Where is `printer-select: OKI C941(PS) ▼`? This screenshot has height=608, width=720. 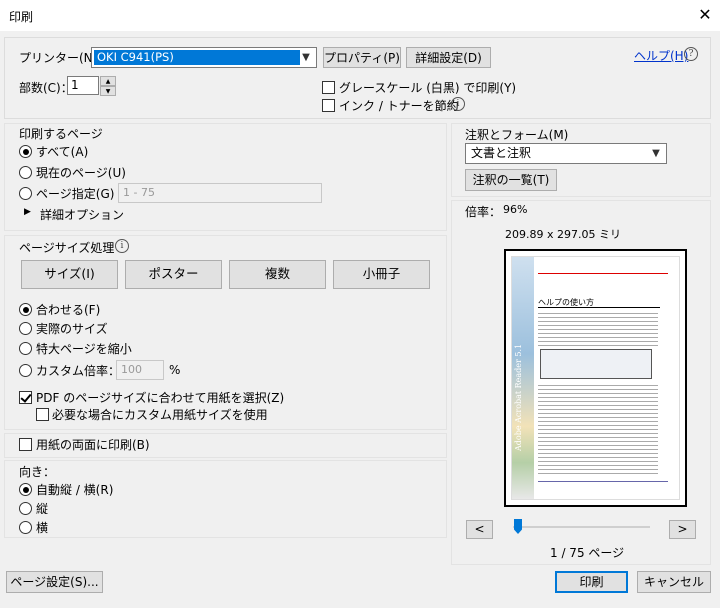
printer-select: OKI C941(PS) ▼ is located at coordinates (204, 57).